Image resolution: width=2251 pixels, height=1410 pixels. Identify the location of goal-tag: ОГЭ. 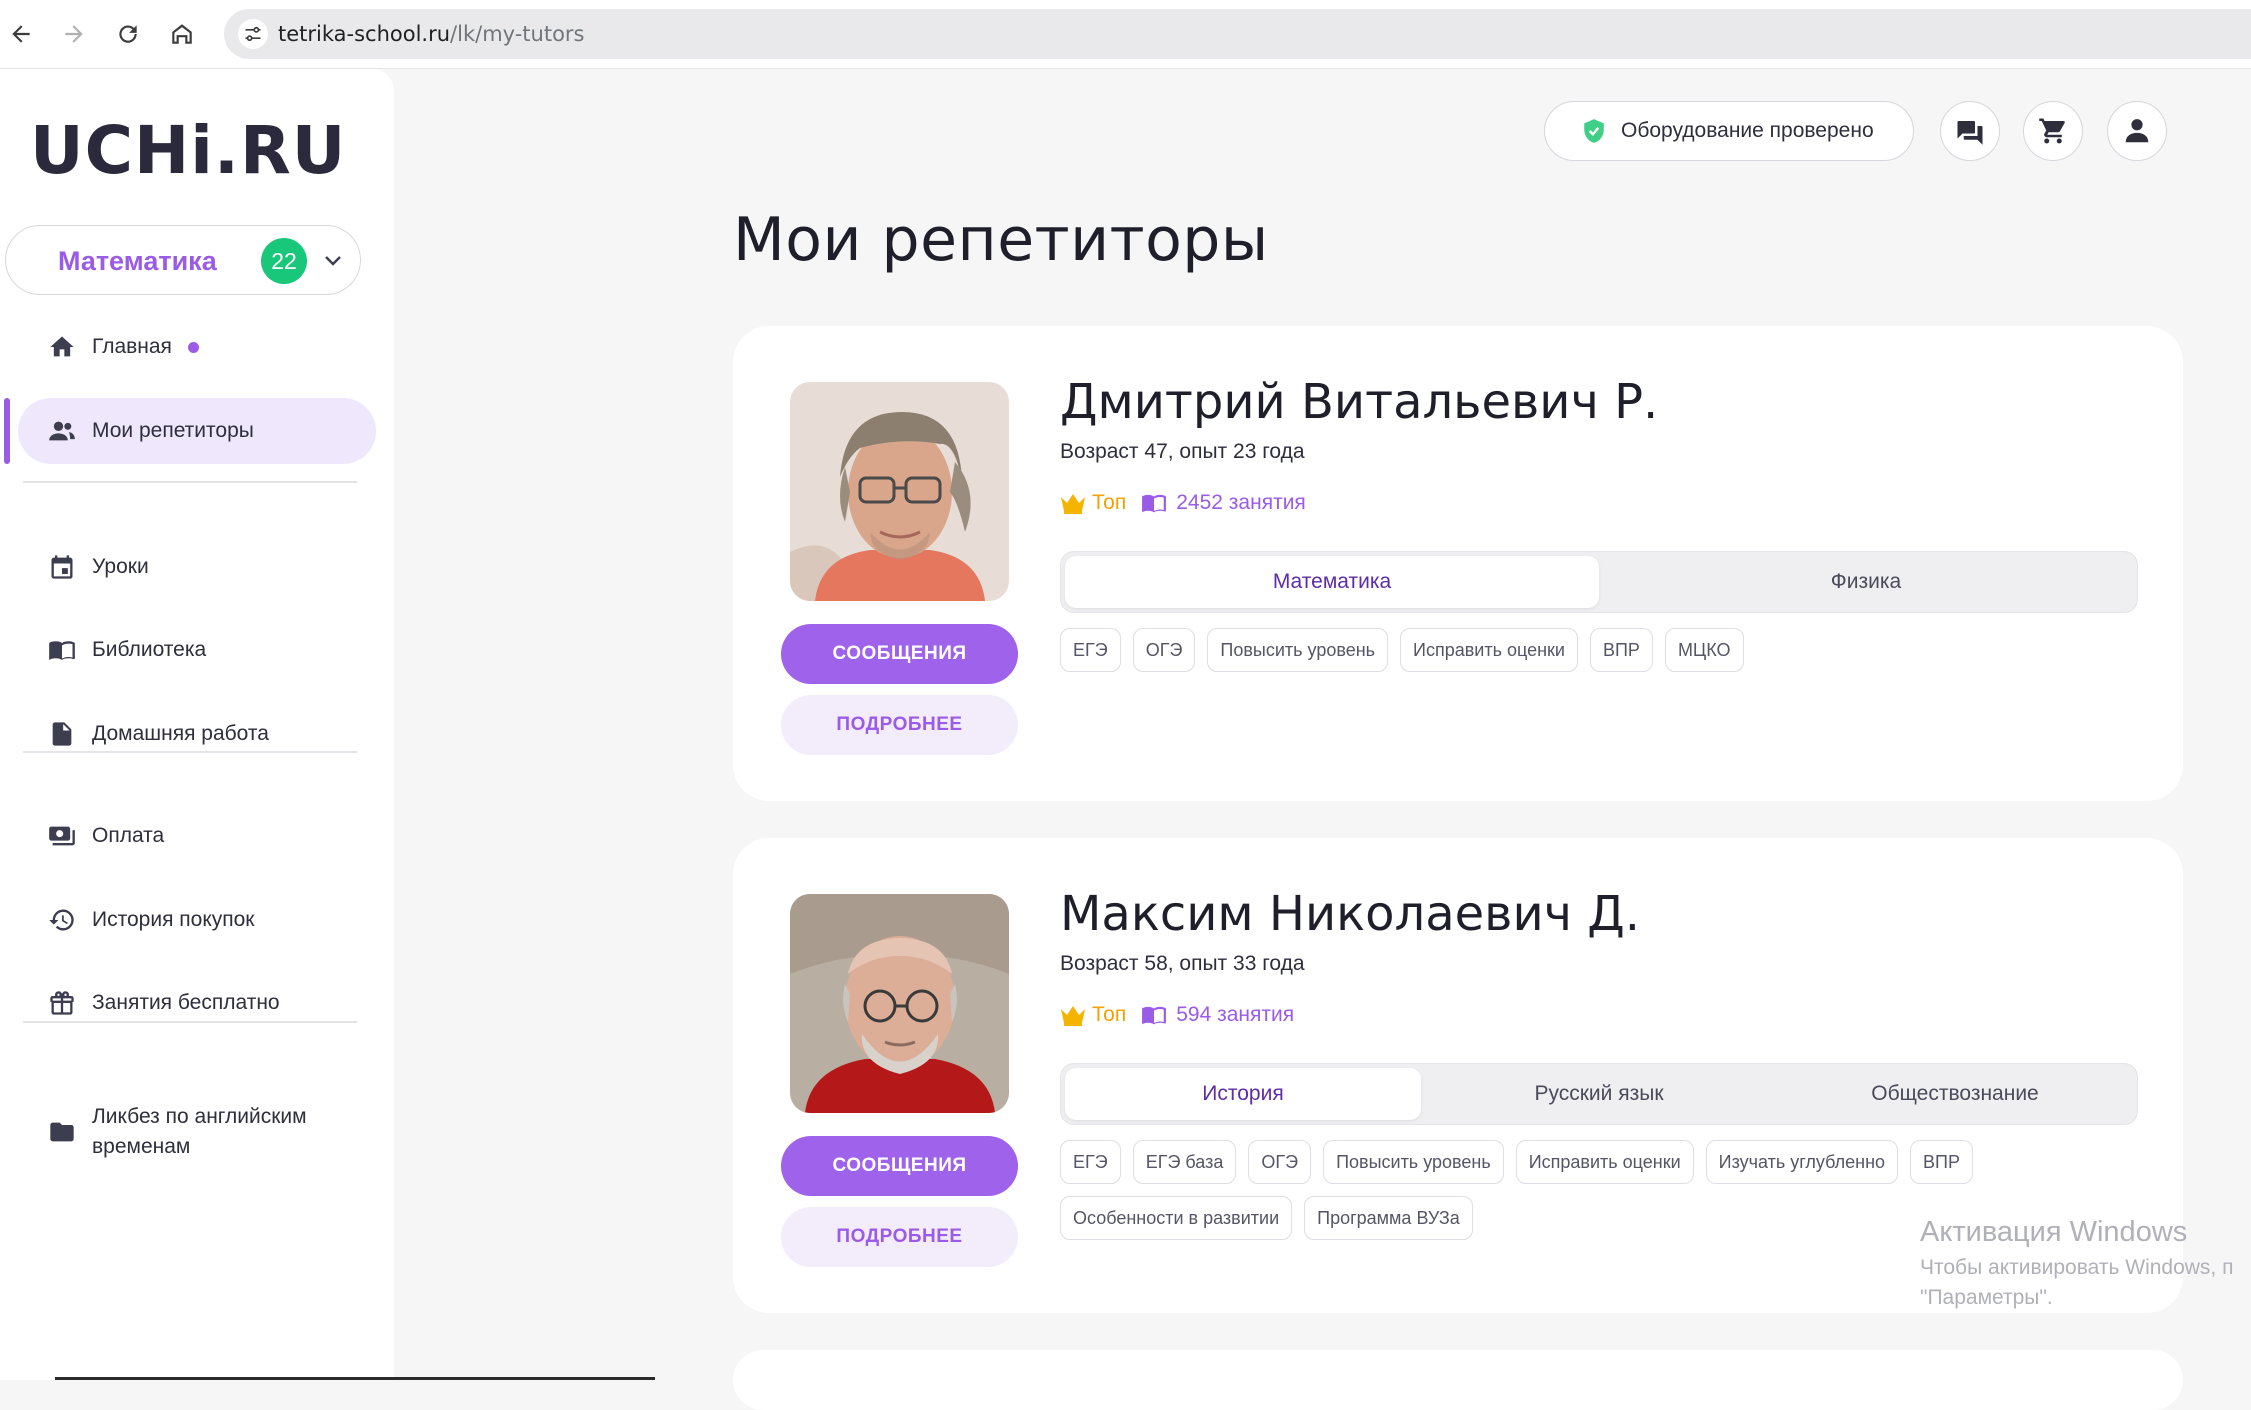
(1280, 1162).